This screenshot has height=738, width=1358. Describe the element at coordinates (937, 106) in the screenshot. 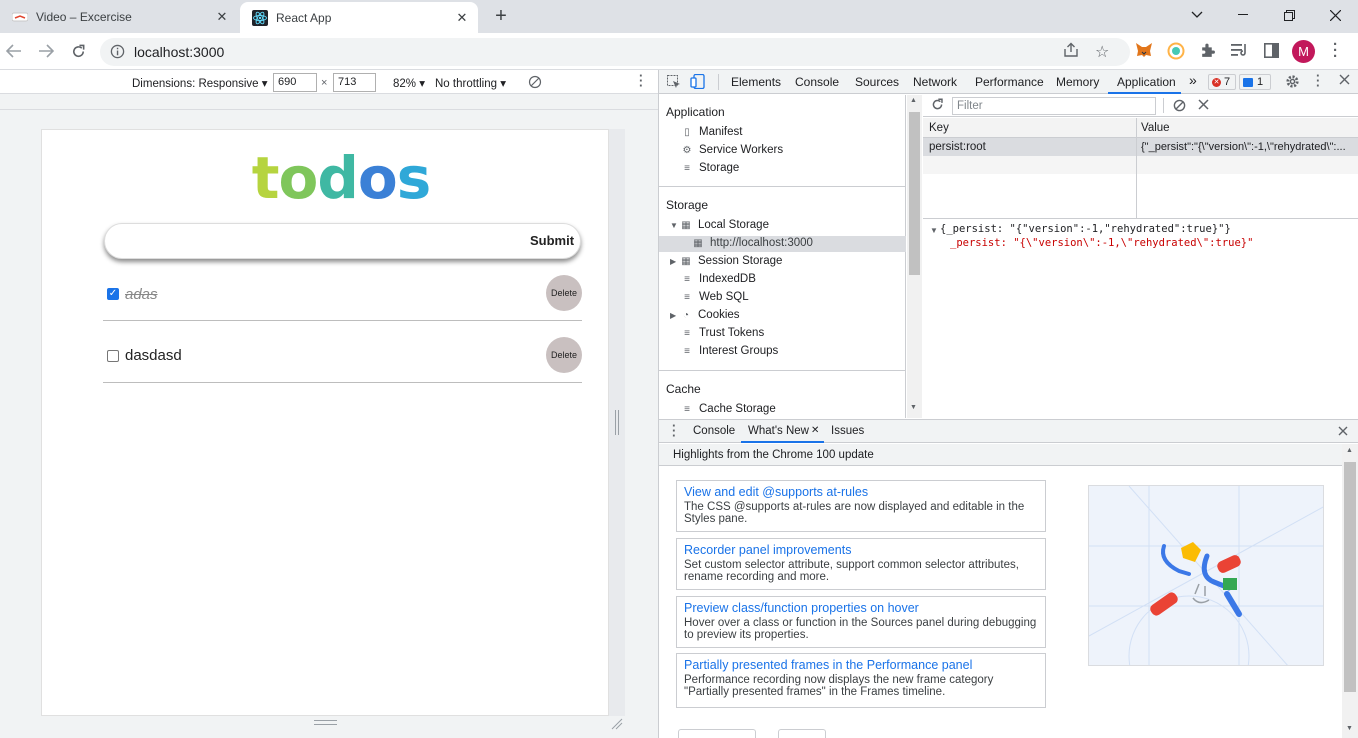

I see `refresh-icon` at that location.